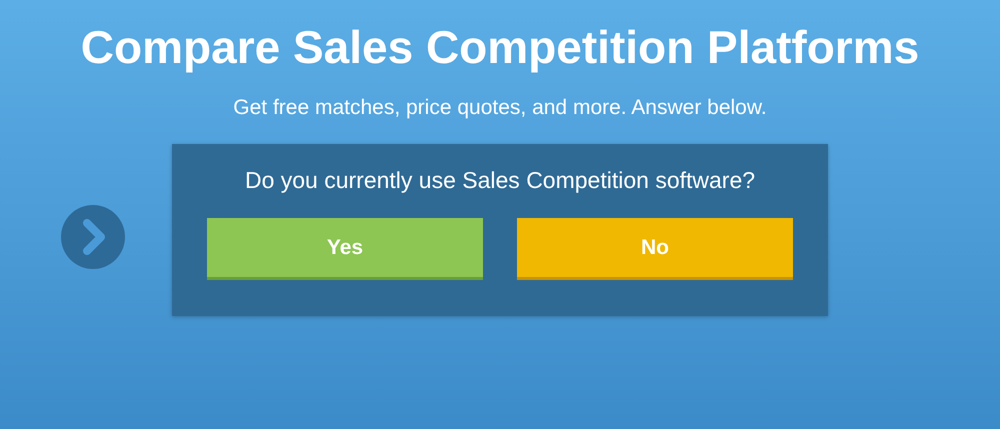 This screenshot has width=1000, height=429. What do you see at coordinates (655, 249) in the screenshot?
I see `no-button: No` at bounding box center [655, 249].